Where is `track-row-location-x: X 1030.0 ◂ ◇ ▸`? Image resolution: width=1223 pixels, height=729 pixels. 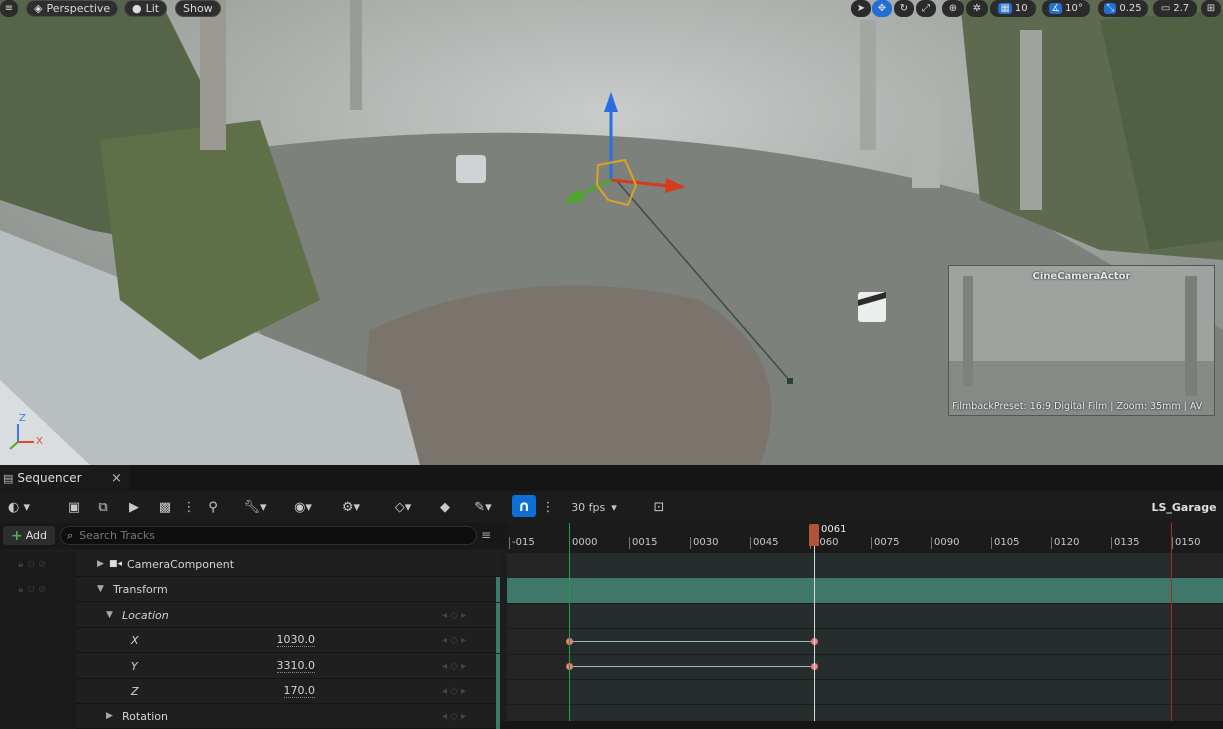
track-row-location-x: X 1030.0 ◂ ◇ ▸ is located at coordinates (250, 640).